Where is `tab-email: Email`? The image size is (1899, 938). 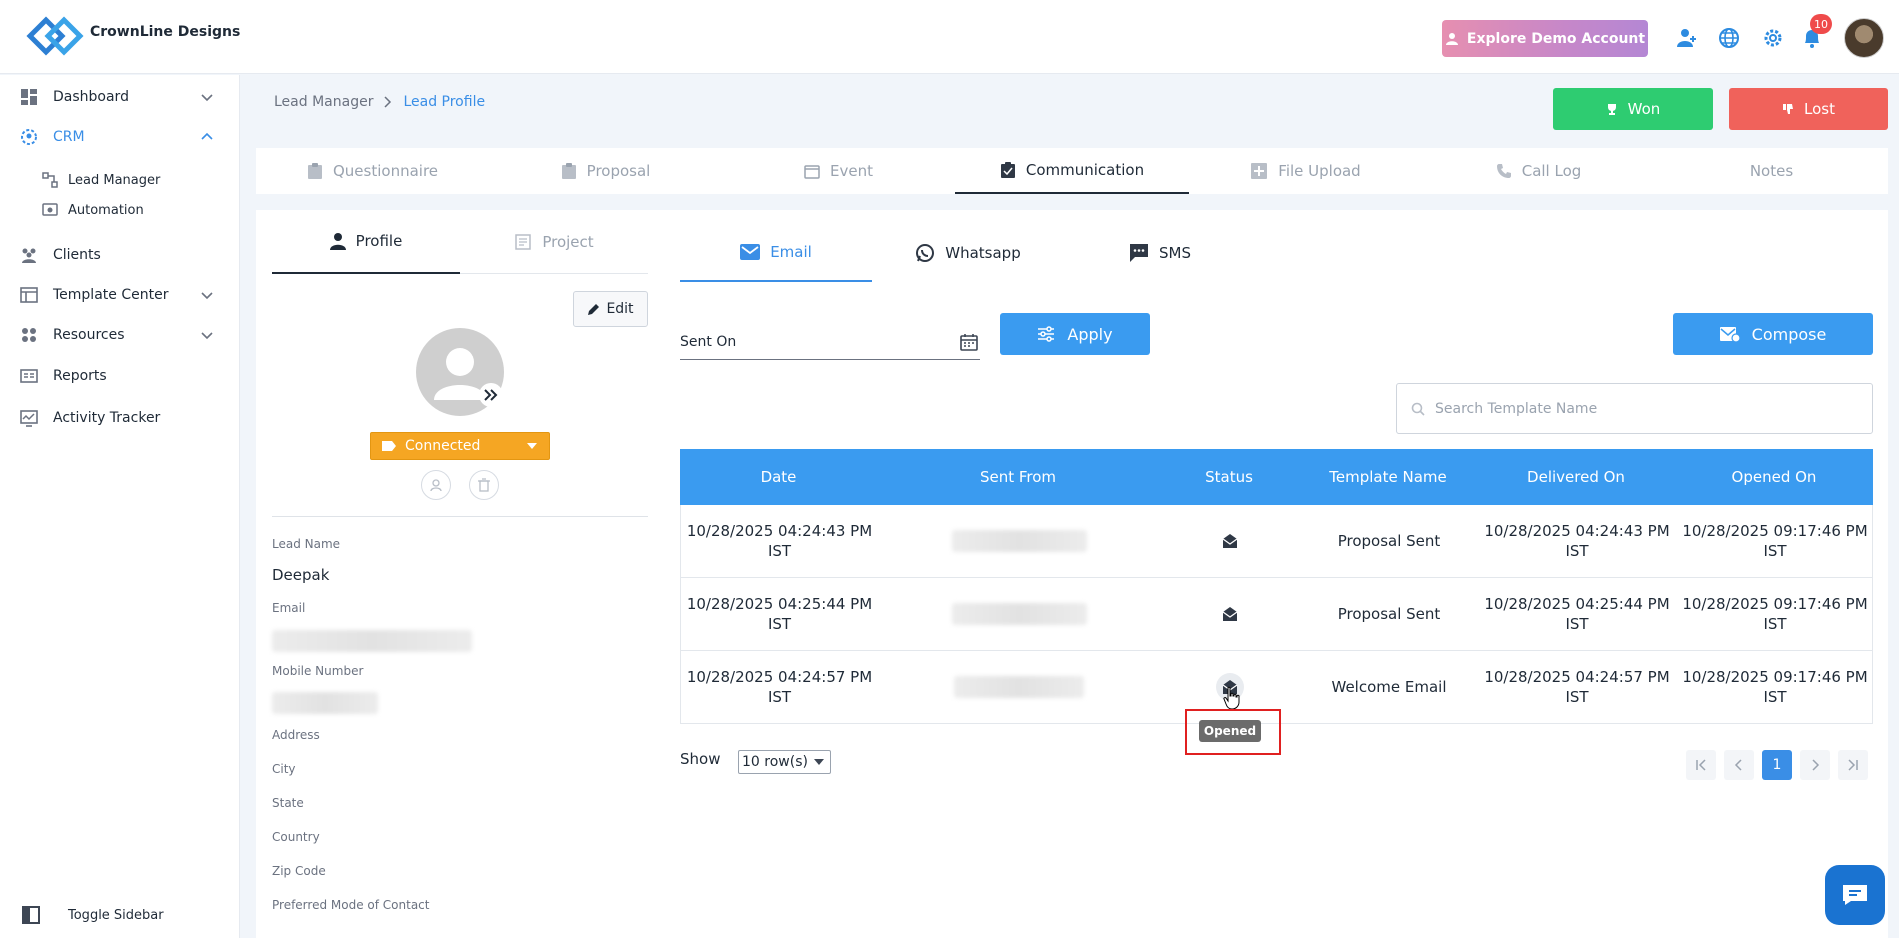
tab-email: Email is located at coordinates (776, 253).